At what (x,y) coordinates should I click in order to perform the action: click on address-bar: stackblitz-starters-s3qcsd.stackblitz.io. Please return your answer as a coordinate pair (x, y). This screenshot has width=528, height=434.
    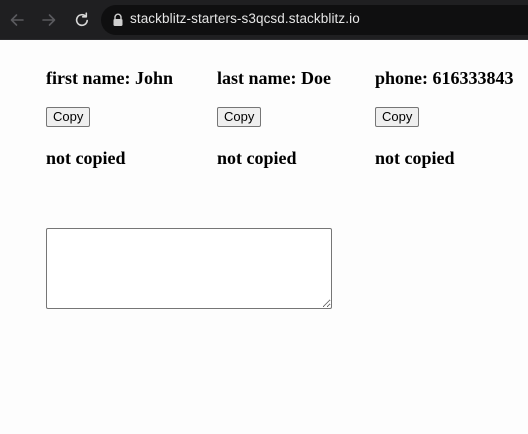
    Looking at the image, I should click on (314, 20).